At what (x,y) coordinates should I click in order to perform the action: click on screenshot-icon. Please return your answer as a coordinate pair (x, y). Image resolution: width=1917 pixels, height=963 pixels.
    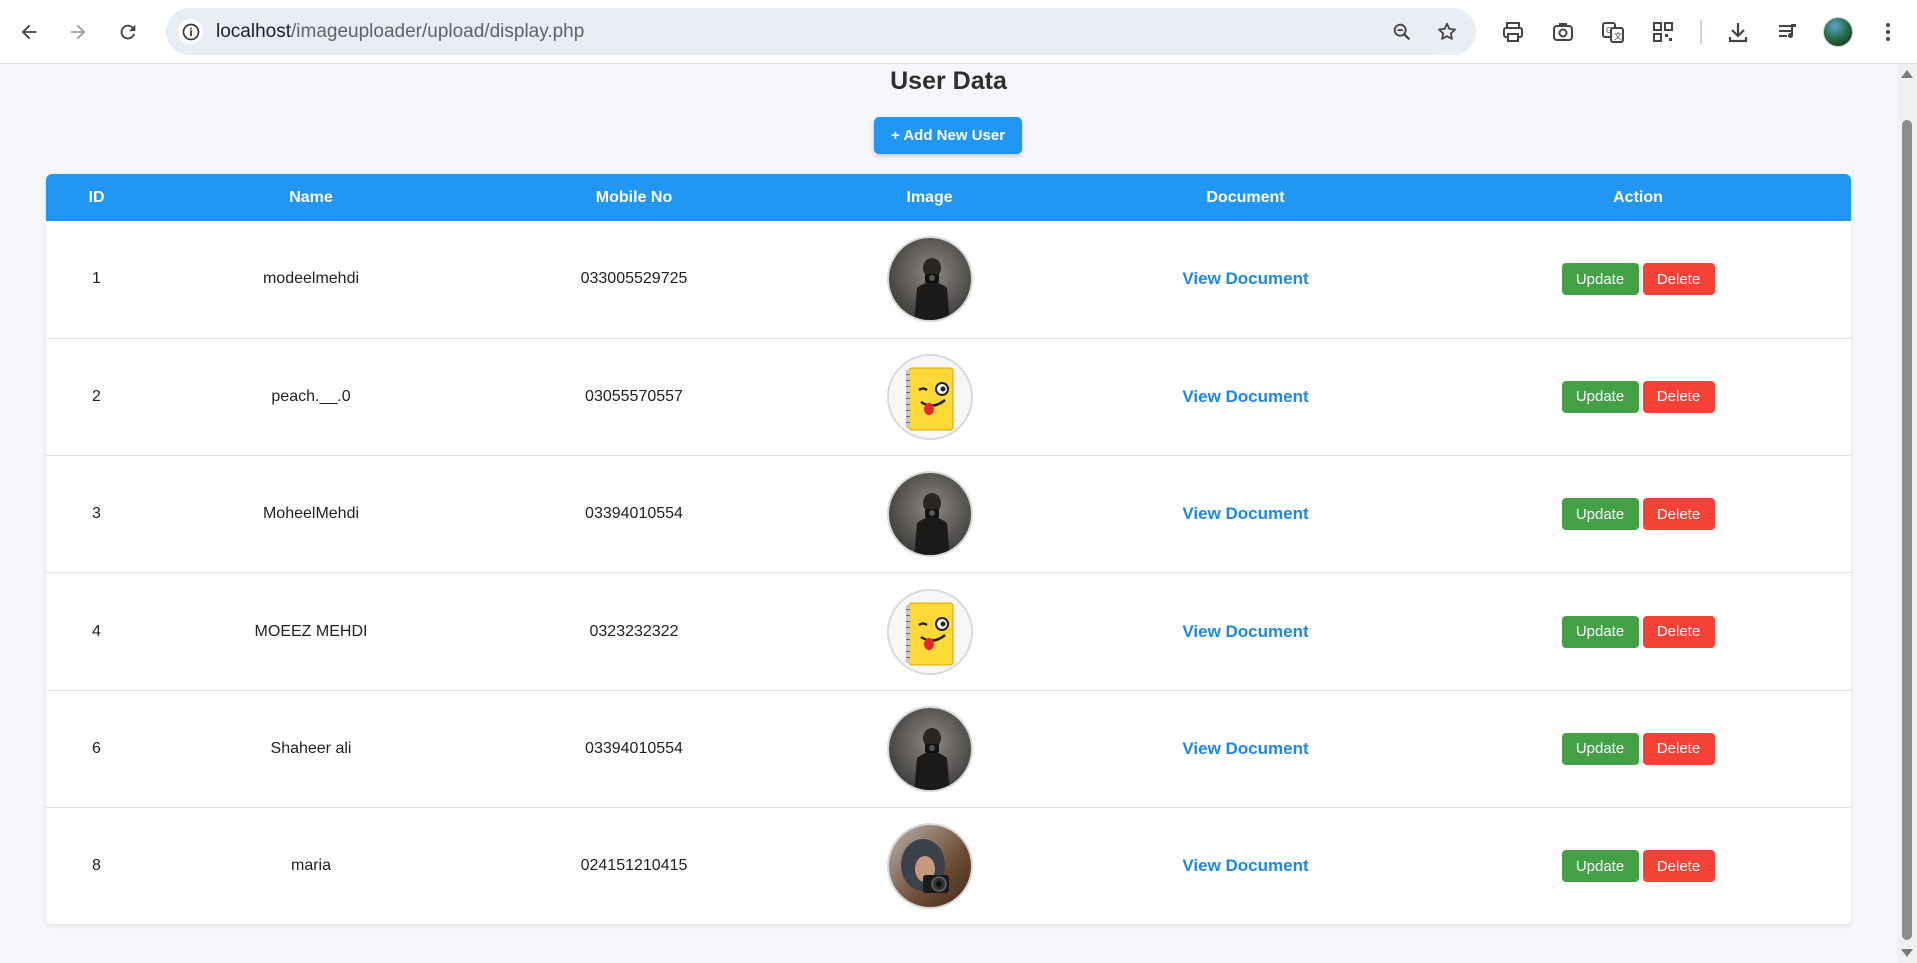
    Looking at the image, I should click on (1563, 32).